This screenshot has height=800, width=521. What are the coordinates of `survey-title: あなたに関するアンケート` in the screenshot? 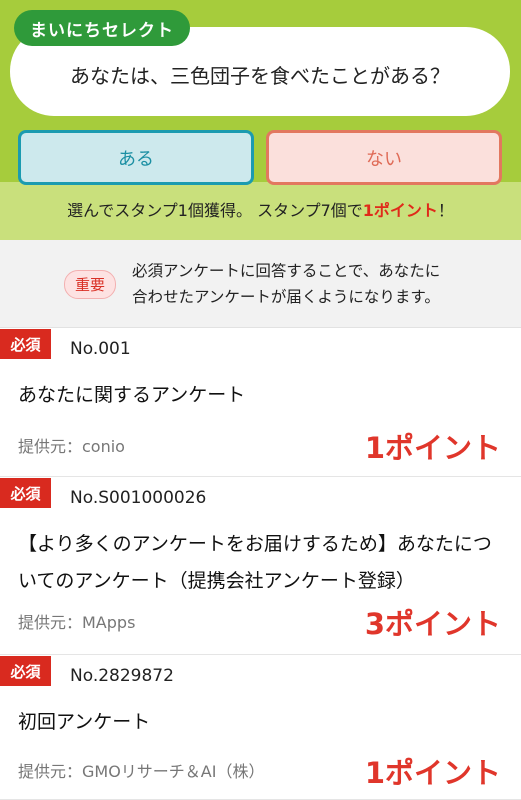 It's located at (132, 395).